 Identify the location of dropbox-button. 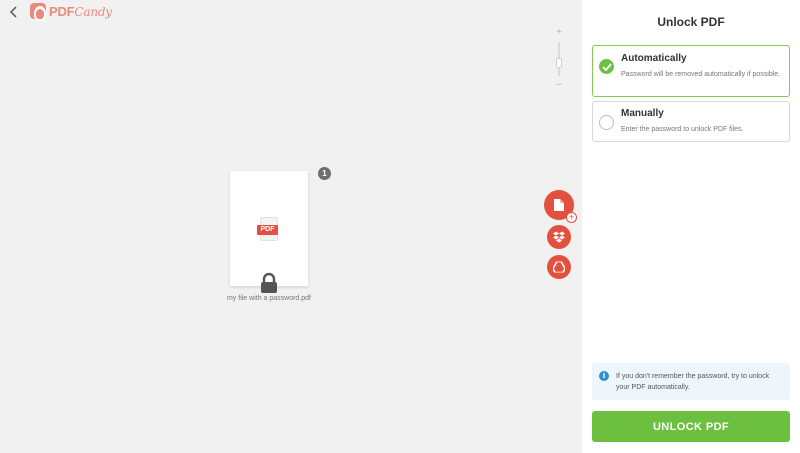
(559, 237).